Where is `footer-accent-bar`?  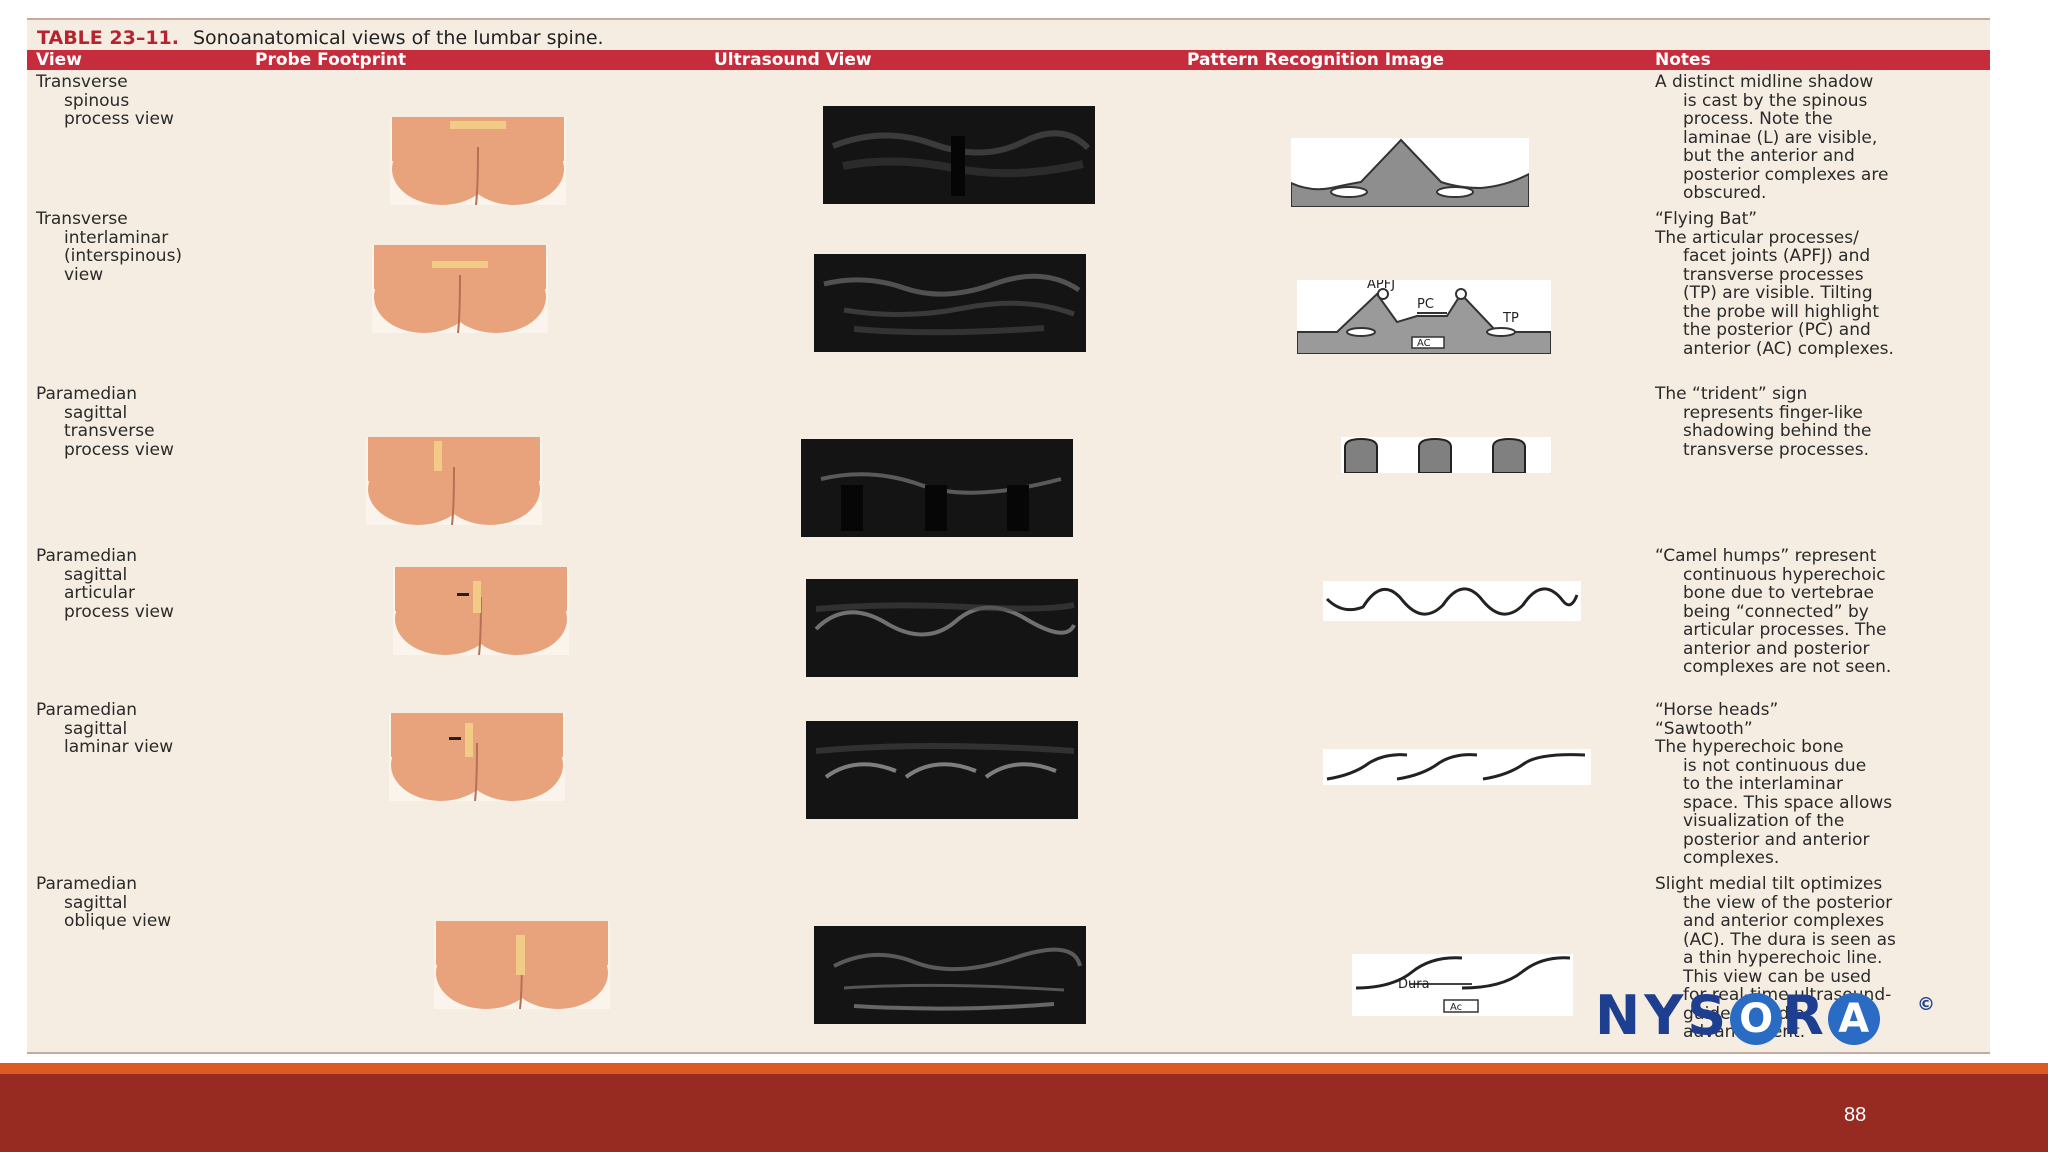
footer-accent-bar is located at coordinates (1024, 1068).